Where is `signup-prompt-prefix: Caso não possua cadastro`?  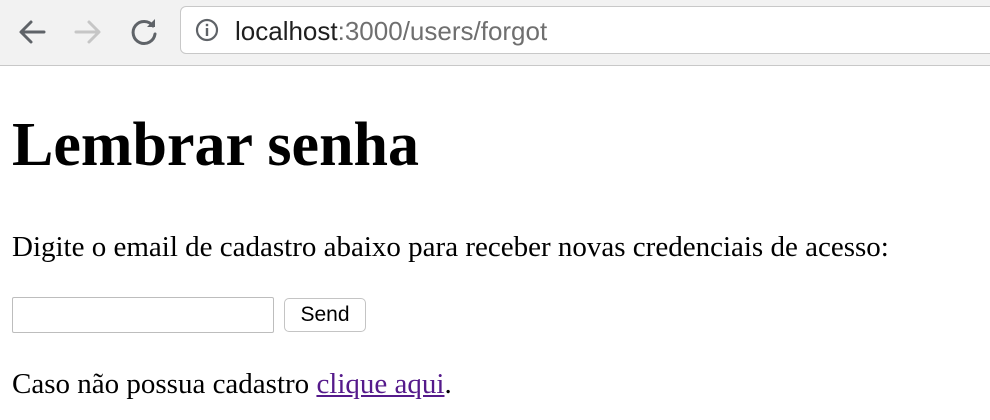
signup-prompt-prefix: Caso não possua cadastro is located at coordinates (164, 384).